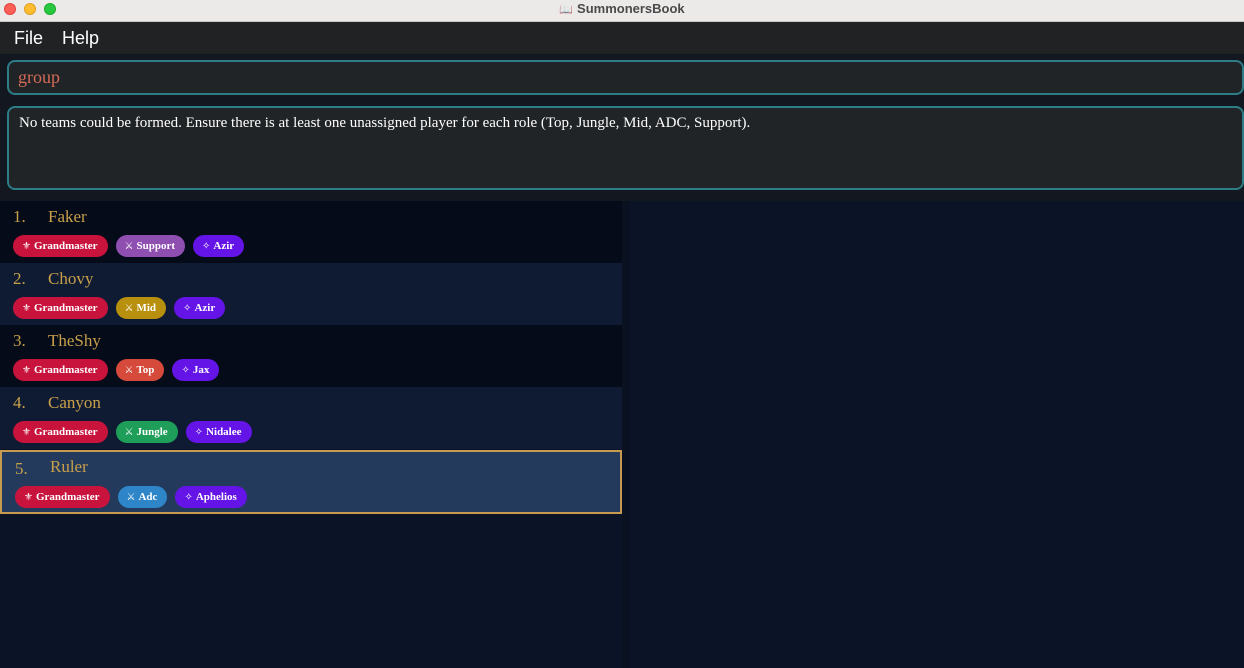  I want to click on split-pane-divider, so click(626, 434).